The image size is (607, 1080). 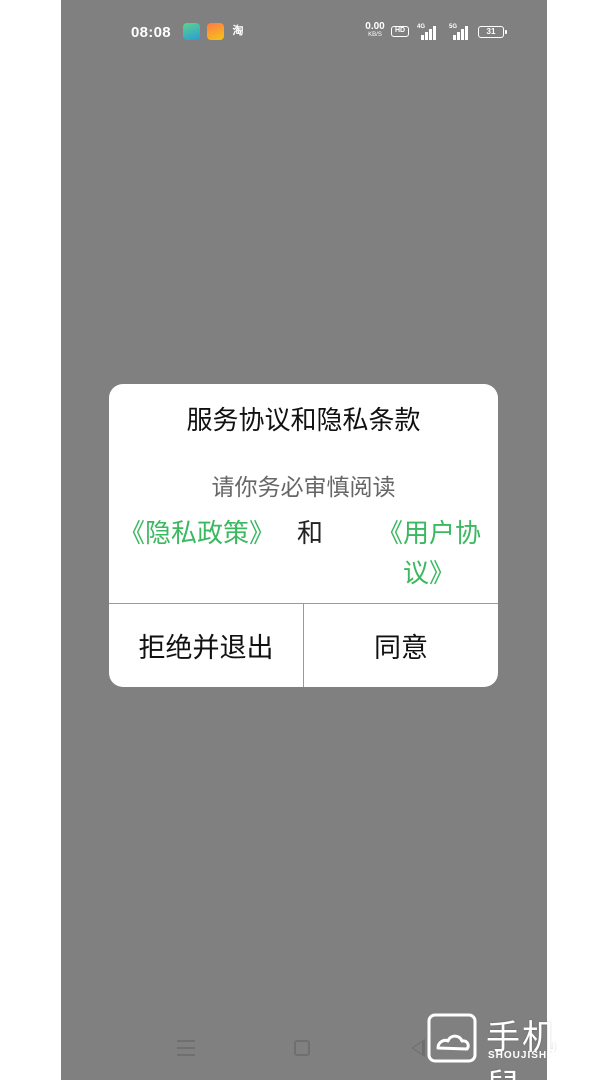 I want to click on watermark-logo-icon, so click(x=452, y=1038).